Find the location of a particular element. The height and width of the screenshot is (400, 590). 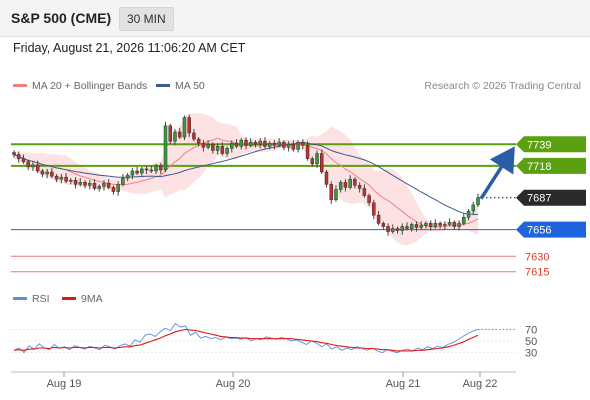

time-label-0: Aug 19 is located at coordinates (64, 384).